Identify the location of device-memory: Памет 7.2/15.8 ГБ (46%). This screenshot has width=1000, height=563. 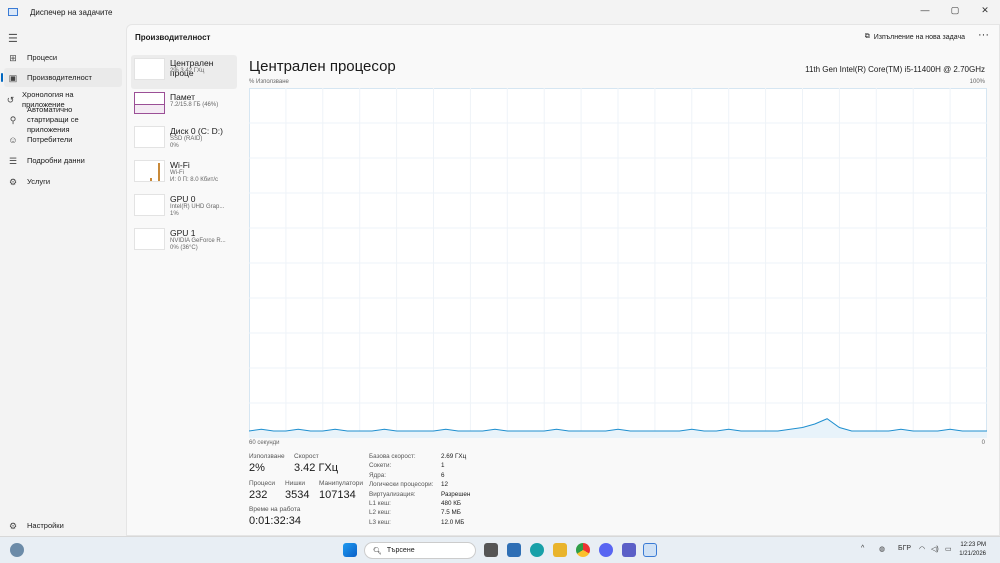
(184, 106).